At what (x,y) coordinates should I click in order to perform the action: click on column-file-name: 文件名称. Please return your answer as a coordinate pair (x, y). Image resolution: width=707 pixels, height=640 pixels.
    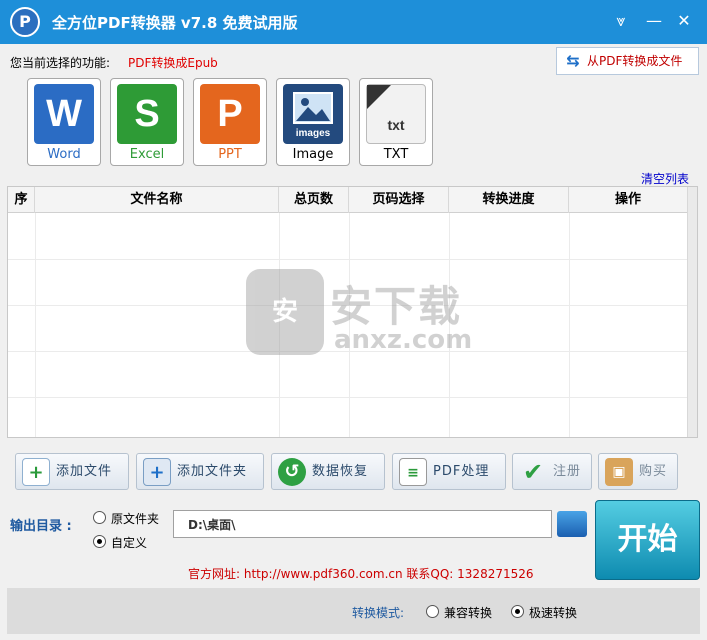
    Looking at the image, I should click on (157, 200).